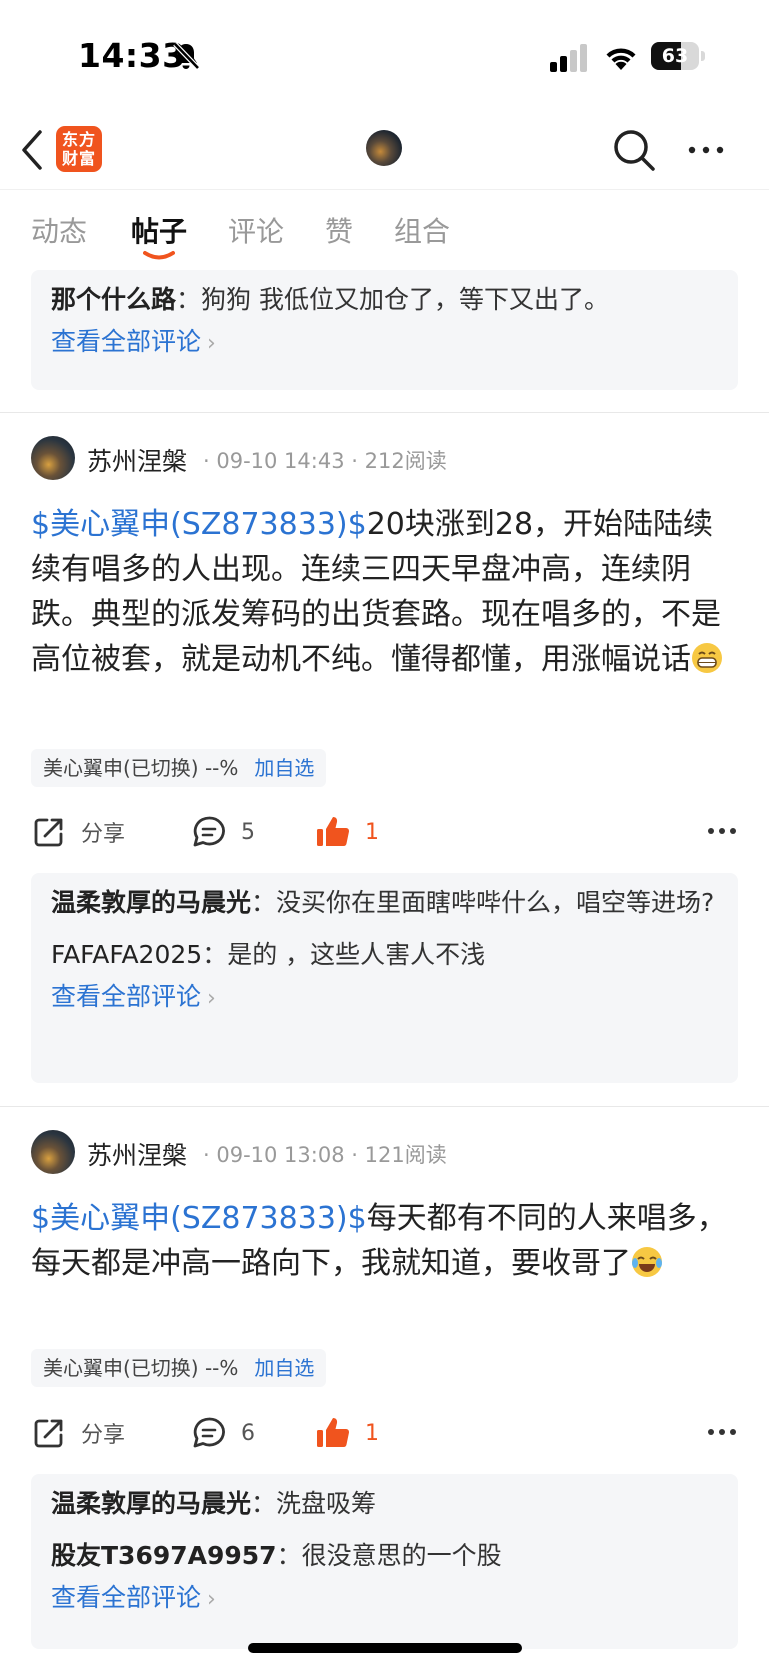 The image size is (769, 1665). Describe the element at coordinates (186, 56) in the screenshot. I see `bell-slash-icon` at that location.